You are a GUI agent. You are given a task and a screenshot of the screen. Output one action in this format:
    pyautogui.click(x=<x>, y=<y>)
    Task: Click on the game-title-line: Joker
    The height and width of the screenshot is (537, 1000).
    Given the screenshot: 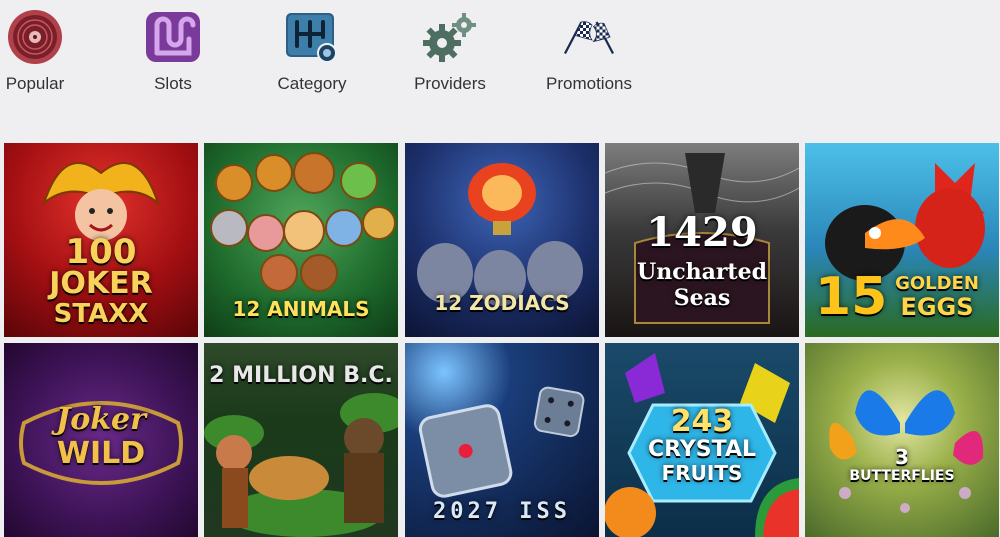 What is the action you would take?
    pyautogui.click(x=101, y=419)
    